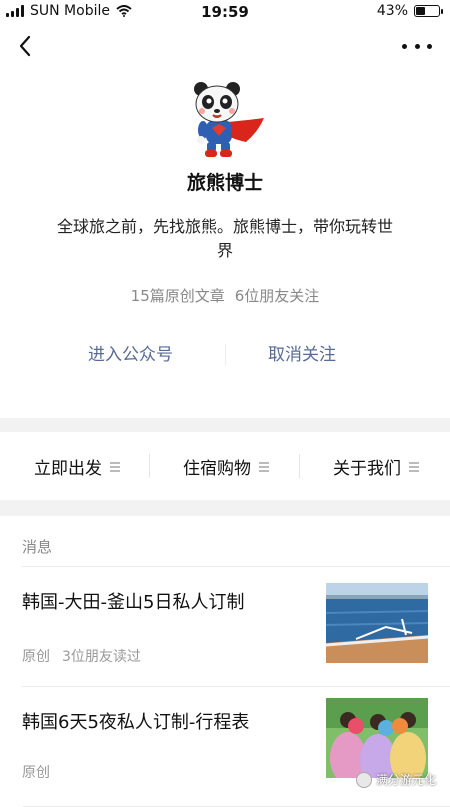 The width and height of the screenshot is (450, 807). What do you see at coordinates (130, 352) in the screenshot?
I see `enter-account-button: 进入公众号` at bounding box center [130, 352].